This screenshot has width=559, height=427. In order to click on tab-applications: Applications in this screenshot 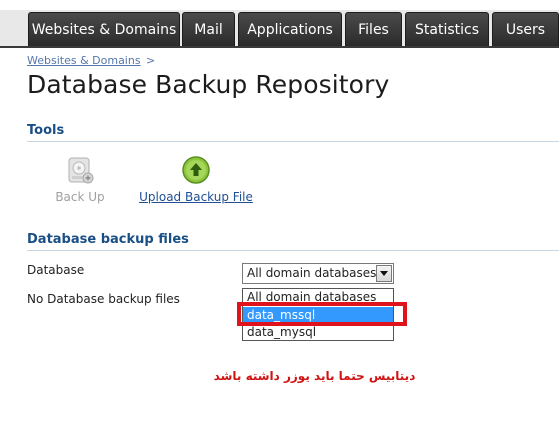, I will do `click(290, 29)`.